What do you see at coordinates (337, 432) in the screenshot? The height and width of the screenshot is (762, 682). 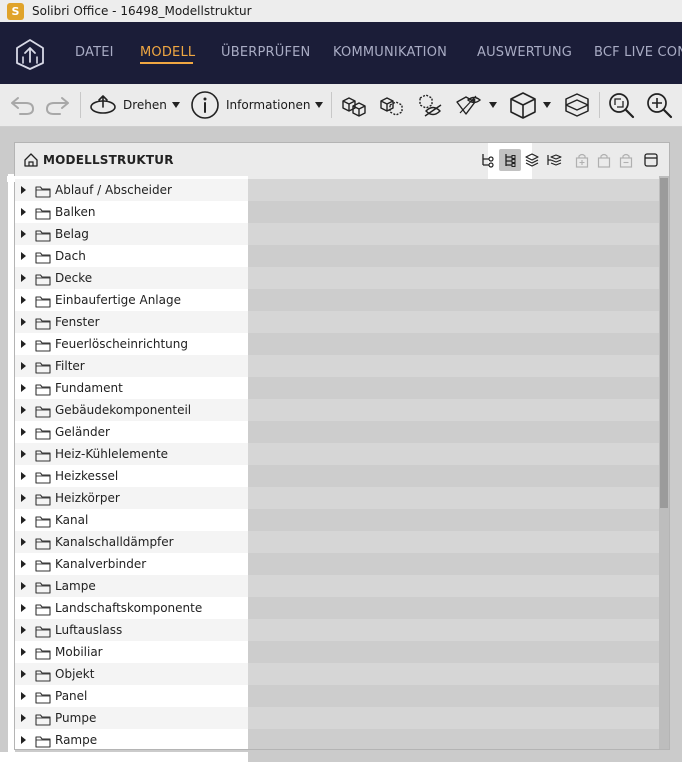 I see `tree-item: Geländer` at bounding box center [337, 432].